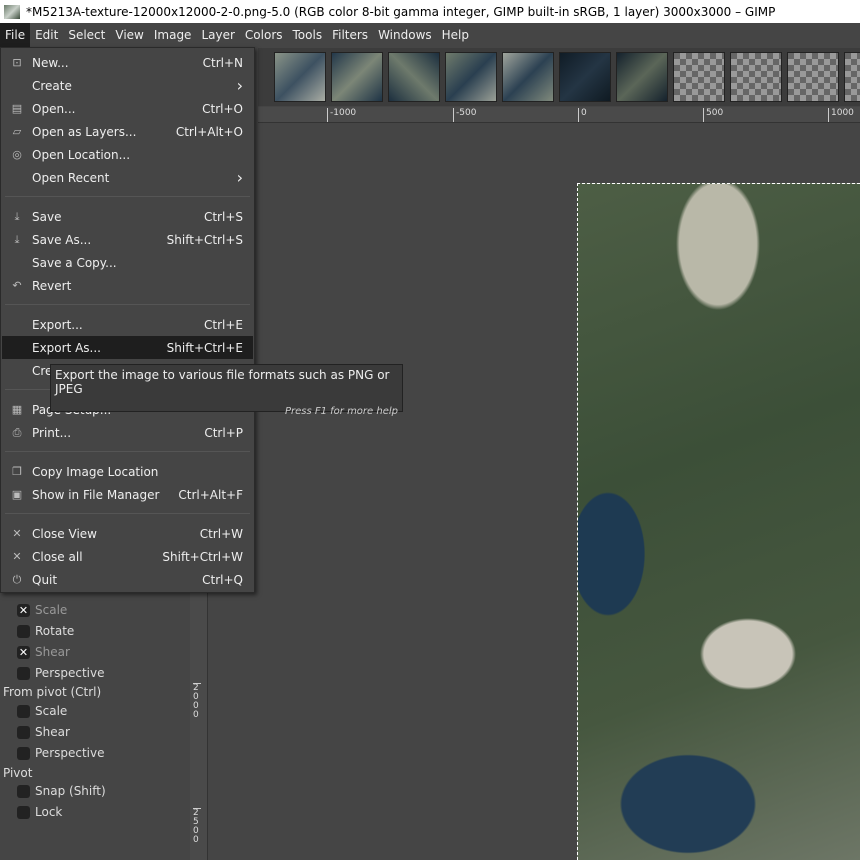 The width and height of the screenshot is (860, 860). What do you see at coordinates (95, 471) in the screenshot?
I see `menu-item-label: Copy Image Location` at bounding box center [95, 471].